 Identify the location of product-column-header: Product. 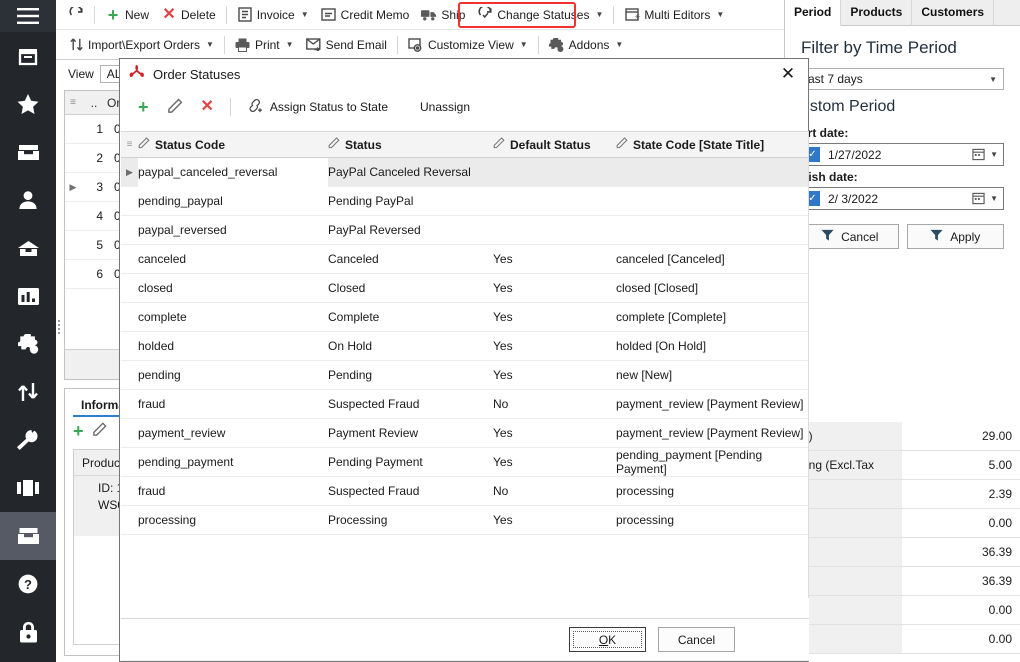
(102, 463).